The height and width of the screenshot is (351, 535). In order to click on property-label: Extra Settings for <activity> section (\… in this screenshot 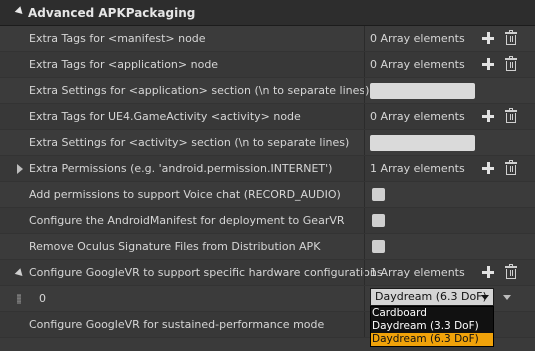, I will do `click(189, 142)`.